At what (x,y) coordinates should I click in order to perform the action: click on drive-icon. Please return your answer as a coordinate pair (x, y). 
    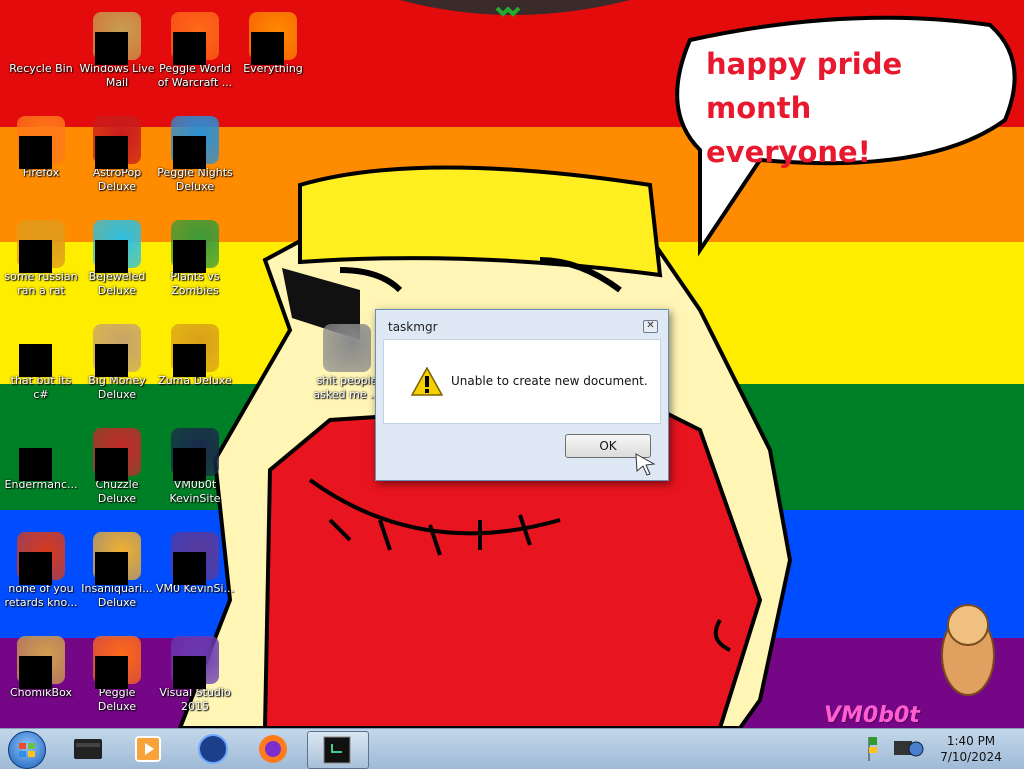
    Looking at the image, I should click on (88, 749).